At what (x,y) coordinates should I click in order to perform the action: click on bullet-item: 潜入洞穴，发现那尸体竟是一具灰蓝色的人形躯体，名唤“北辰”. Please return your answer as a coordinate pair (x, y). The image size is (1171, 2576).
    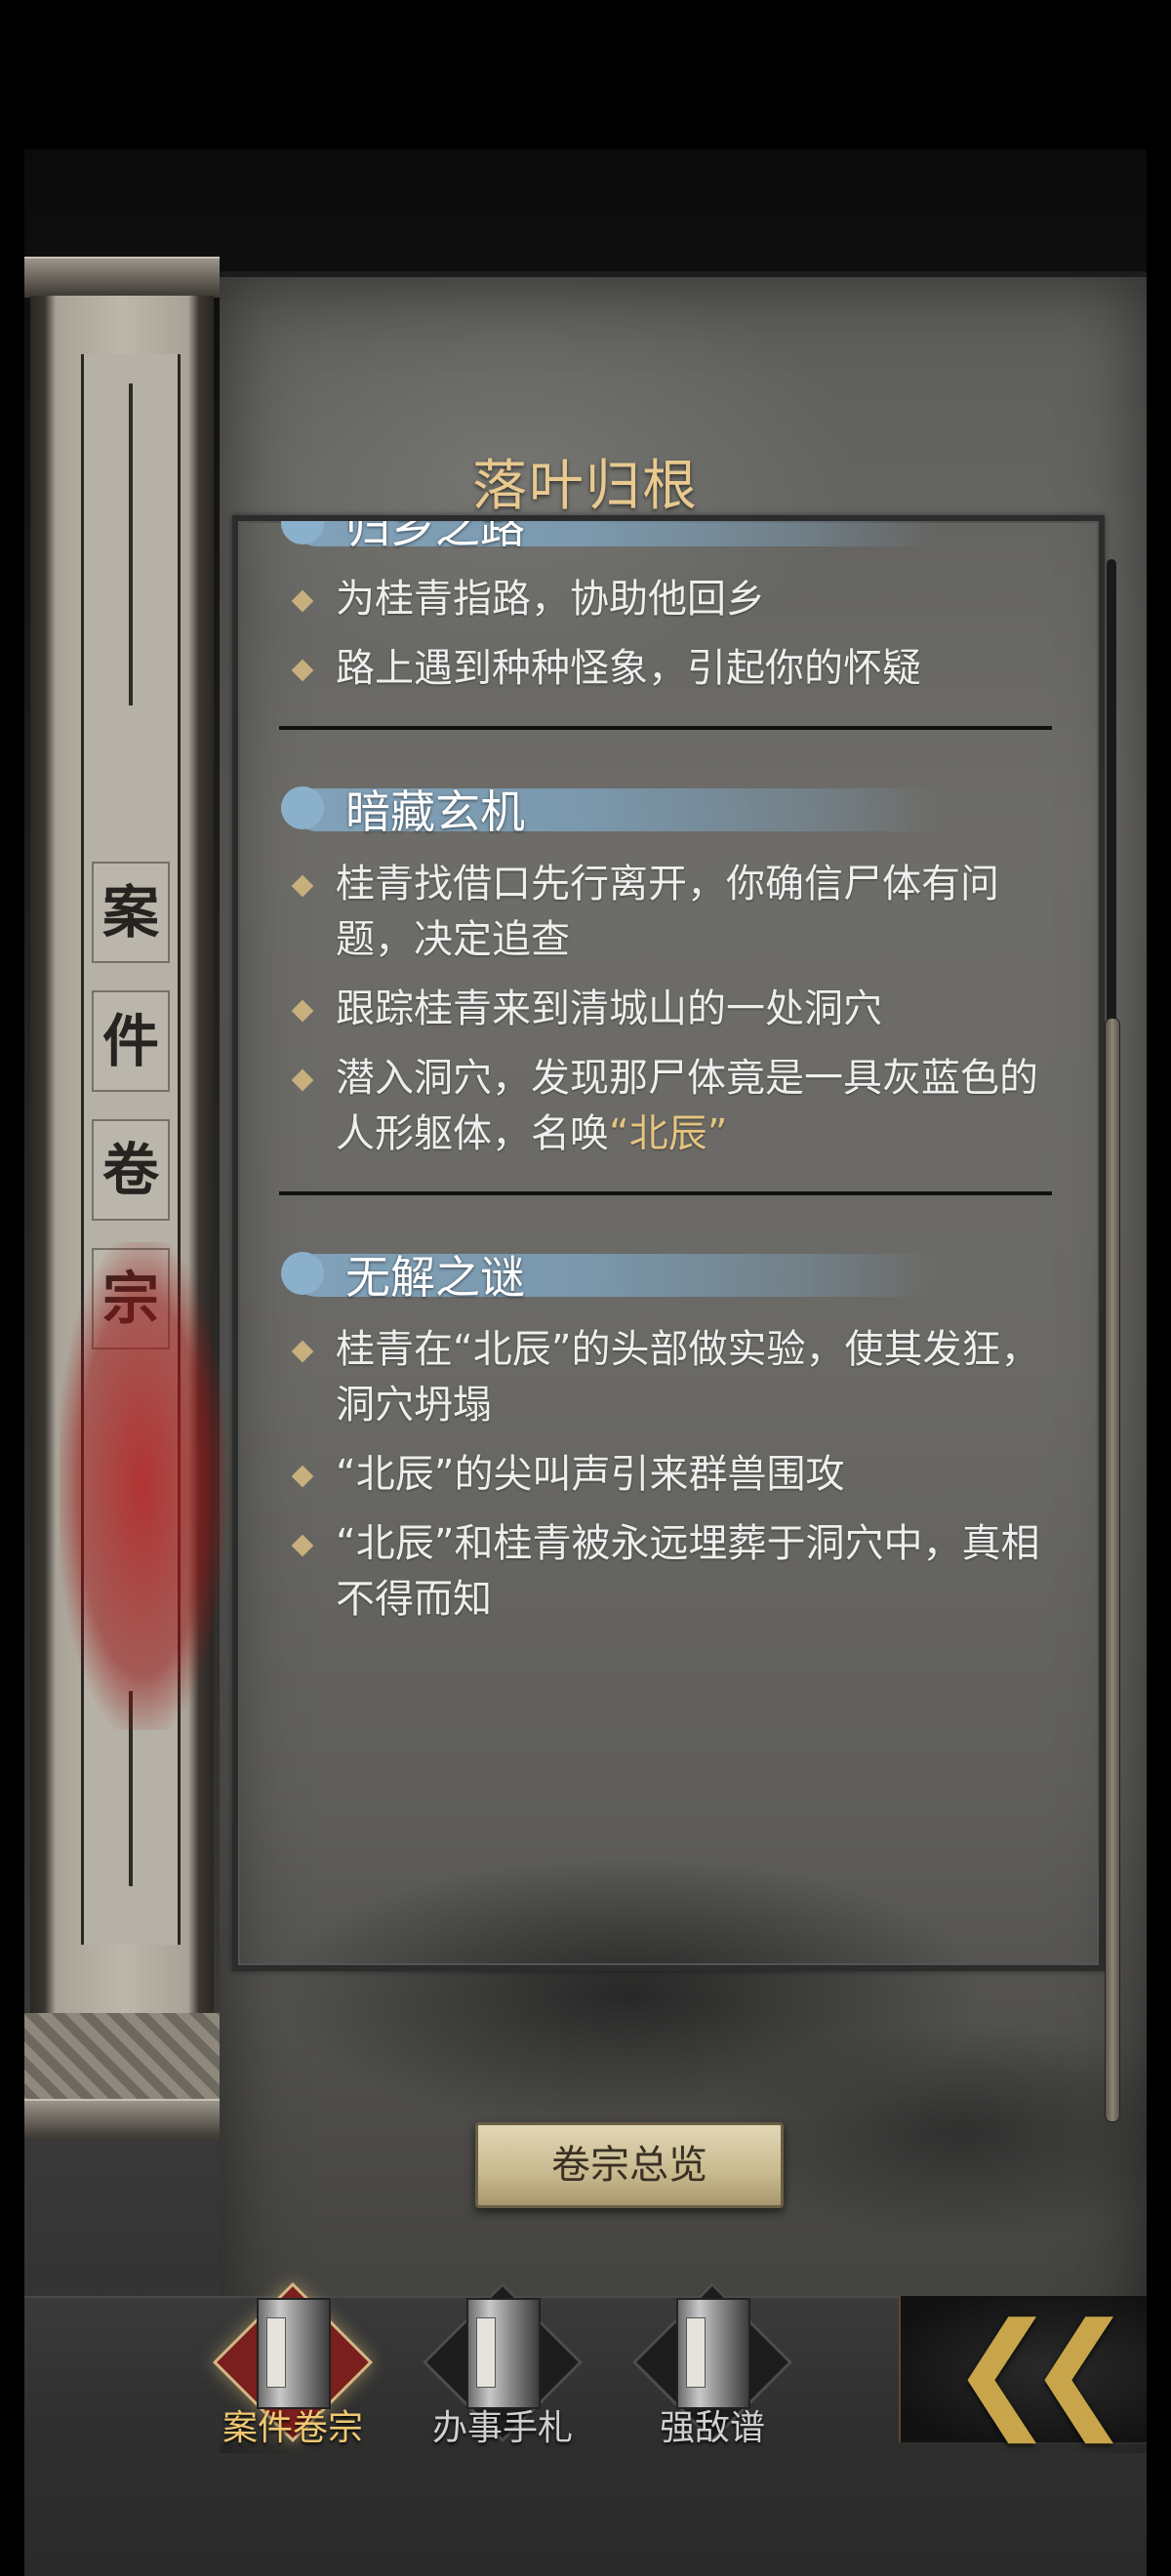
    Looking at the image, I should click on (678, 1106).